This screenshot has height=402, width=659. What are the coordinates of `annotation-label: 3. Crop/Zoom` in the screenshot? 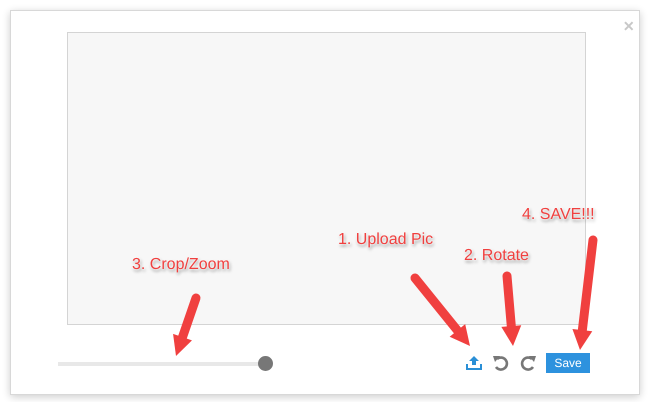 It's located at (181, 265).